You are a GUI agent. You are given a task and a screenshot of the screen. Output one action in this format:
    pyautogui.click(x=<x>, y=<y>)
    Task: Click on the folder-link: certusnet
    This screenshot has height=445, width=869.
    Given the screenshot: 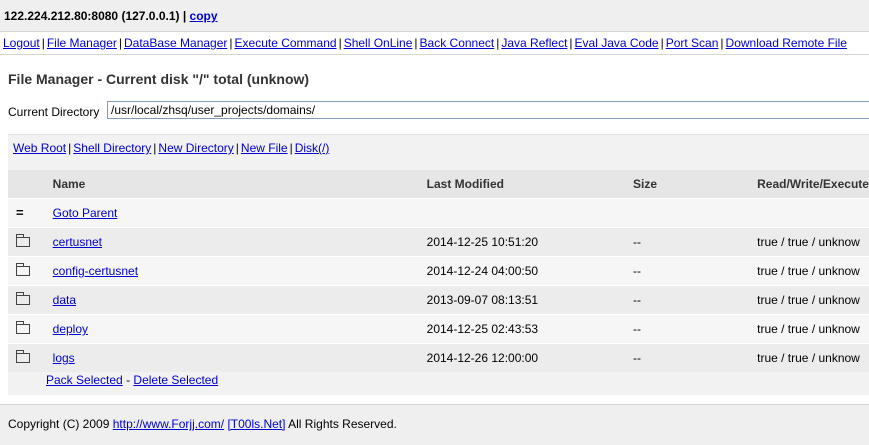 What is the action you would take?
    pyautogui.click(x=77, y=242)
    